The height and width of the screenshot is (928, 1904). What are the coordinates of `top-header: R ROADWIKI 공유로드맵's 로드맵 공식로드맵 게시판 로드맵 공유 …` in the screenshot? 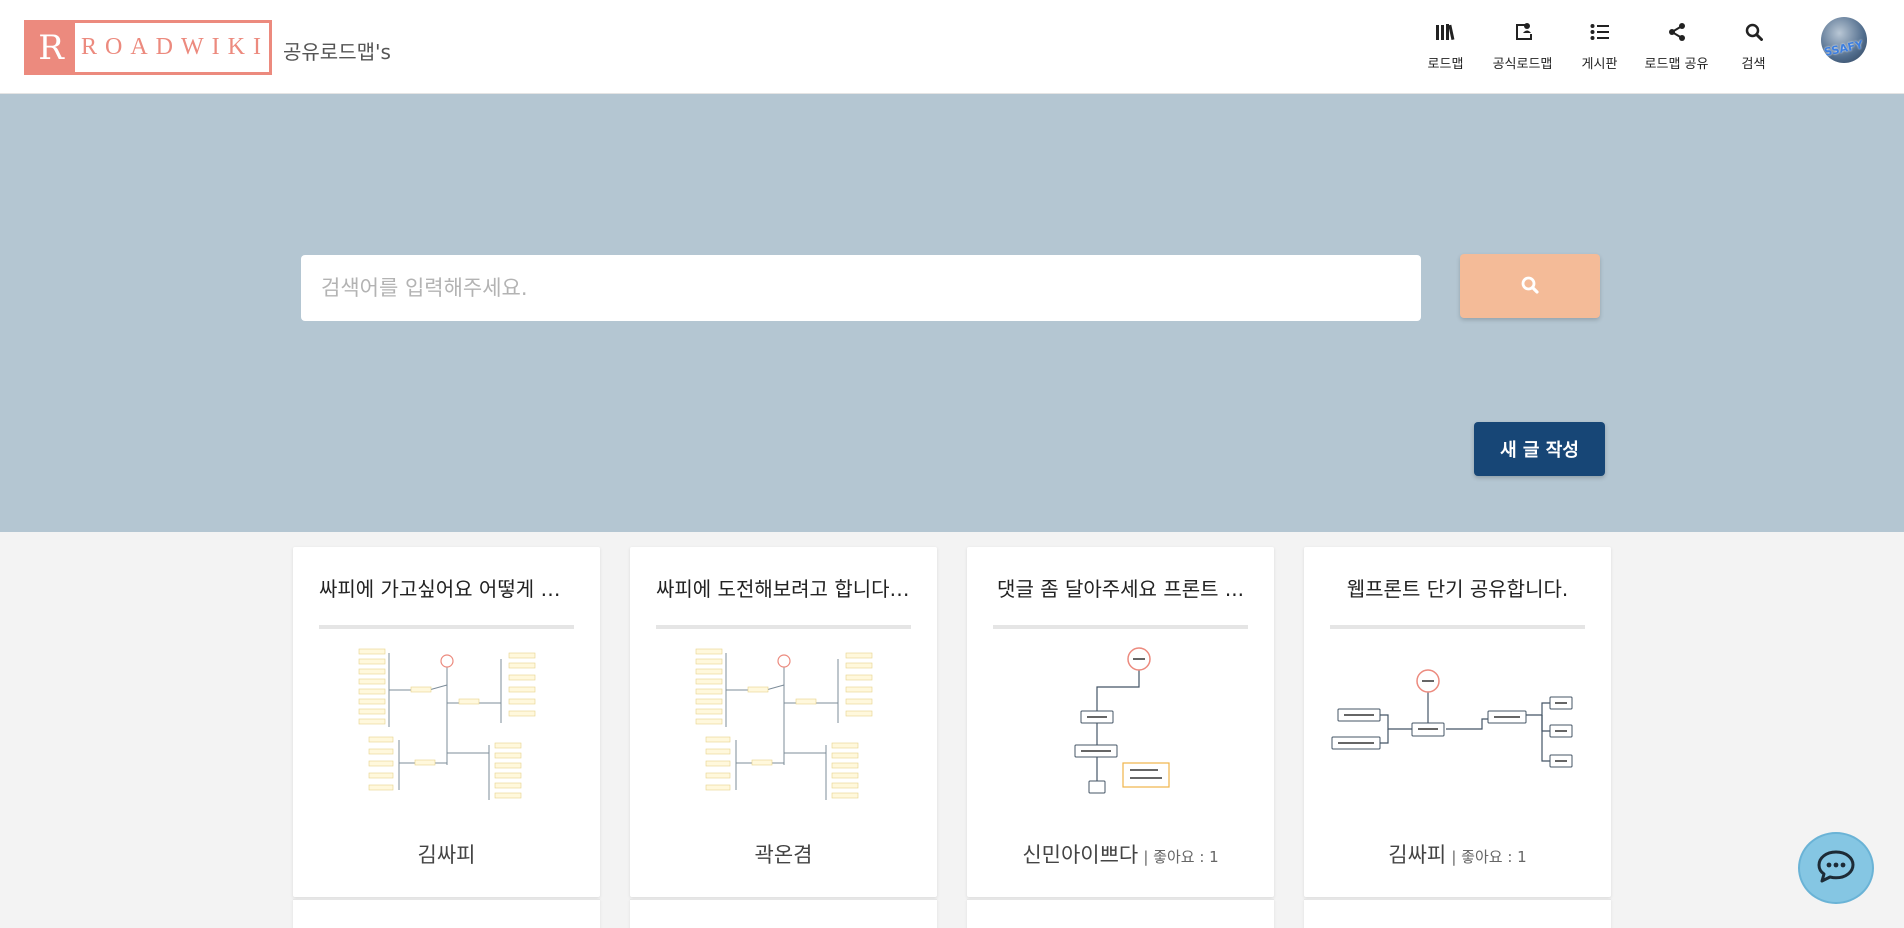 It's located at (952, 47).